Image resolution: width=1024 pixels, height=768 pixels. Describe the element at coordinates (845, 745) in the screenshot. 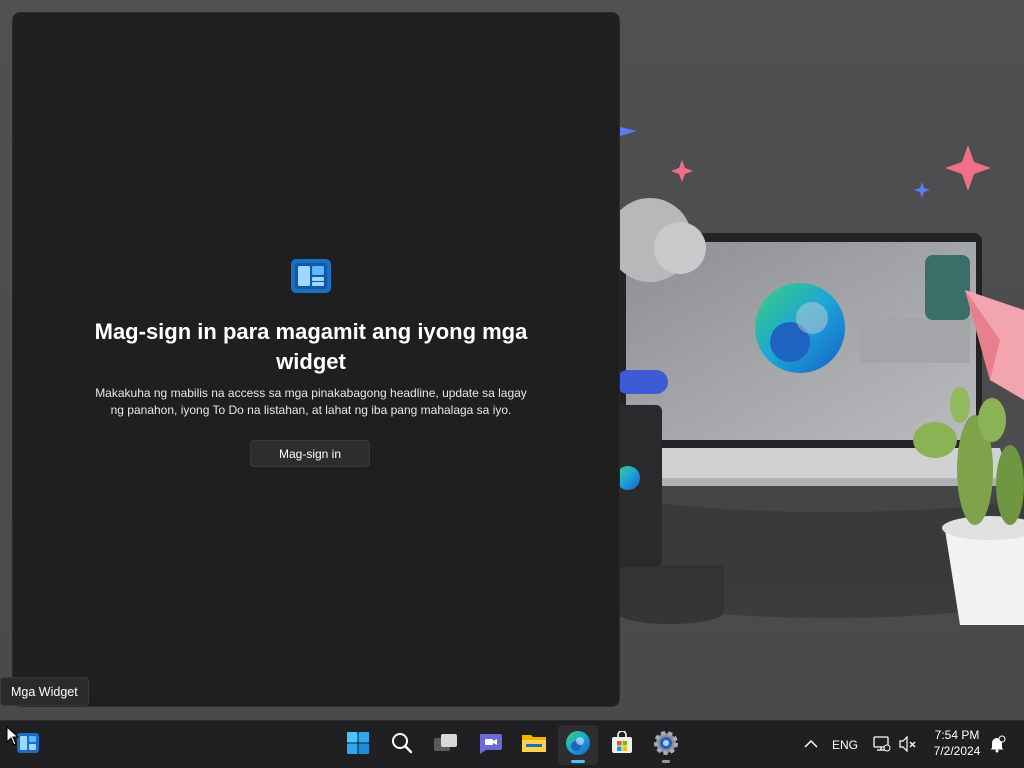

I see `input-language-indicator: ENG` at that location.